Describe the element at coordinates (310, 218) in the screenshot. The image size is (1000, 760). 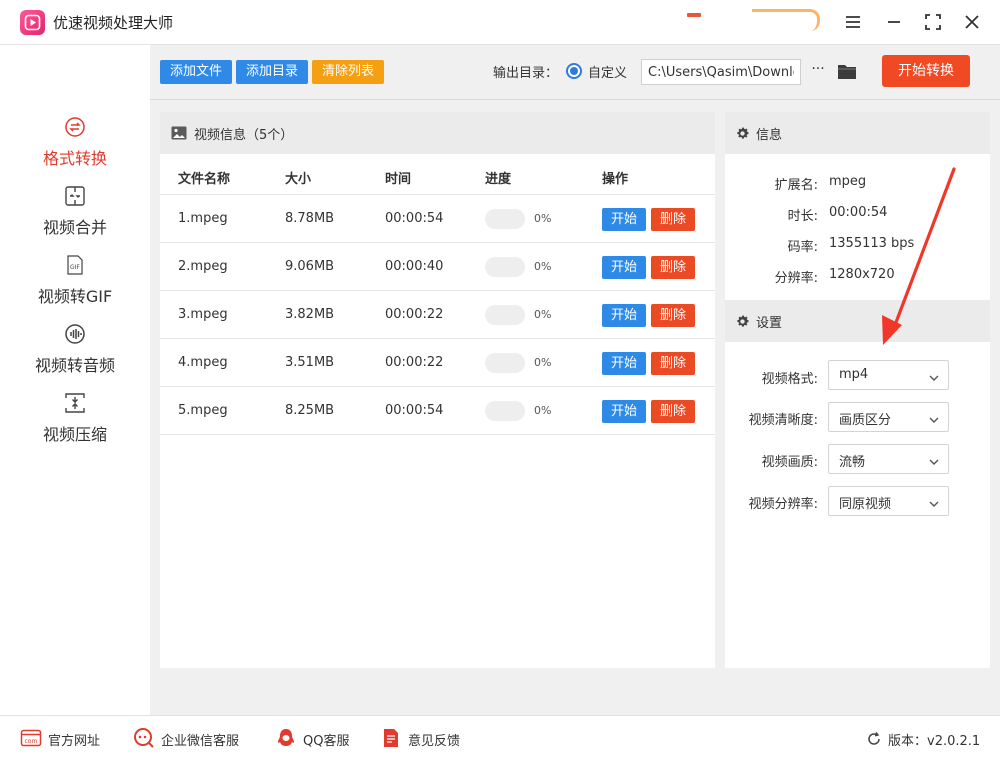
I see `file-size: 8.78MB` at that location.